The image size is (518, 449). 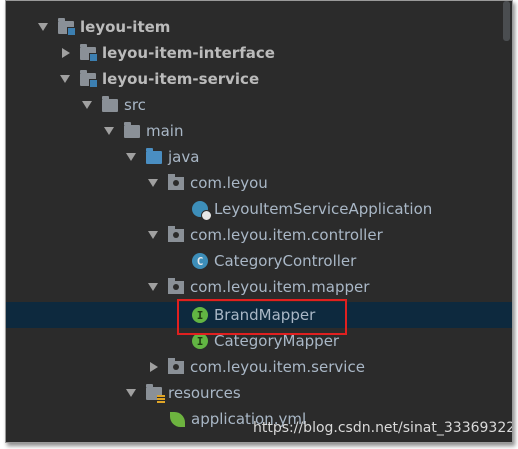 What do you see at coordinates (165, 131) in the screenshot?
I see `tree-item-label: main` at bounding box center [165, 131].